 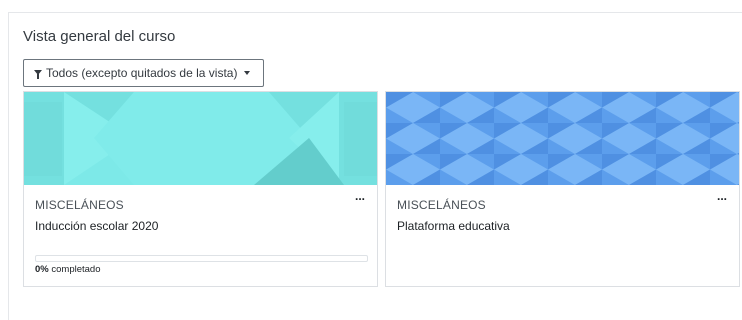 I want to click on progress-text: 0% completado, so click(x=68, y=269).